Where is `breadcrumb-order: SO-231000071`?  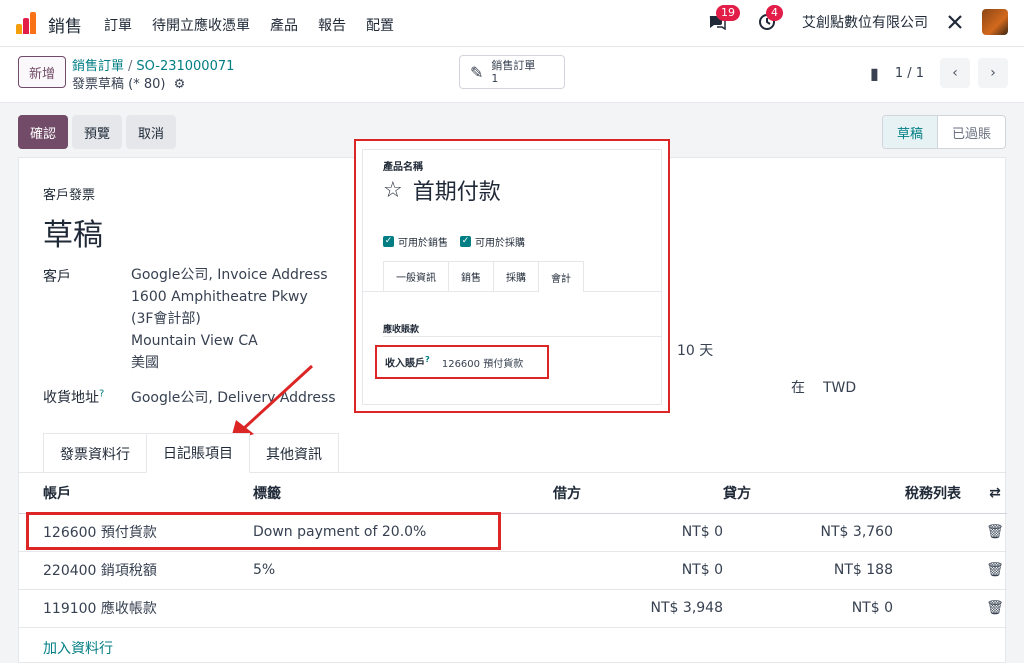 breadcrumb-order: SO-231000071 is located at coordinates (185, 66).